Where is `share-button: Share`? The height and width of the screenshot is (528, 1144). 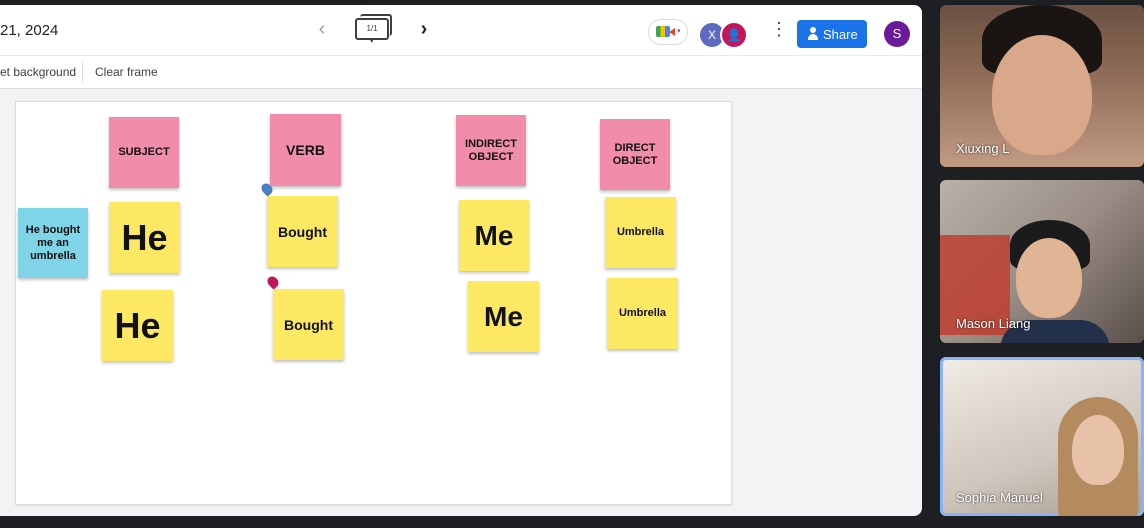 share-button: Share is located at coordinates (832, 34).